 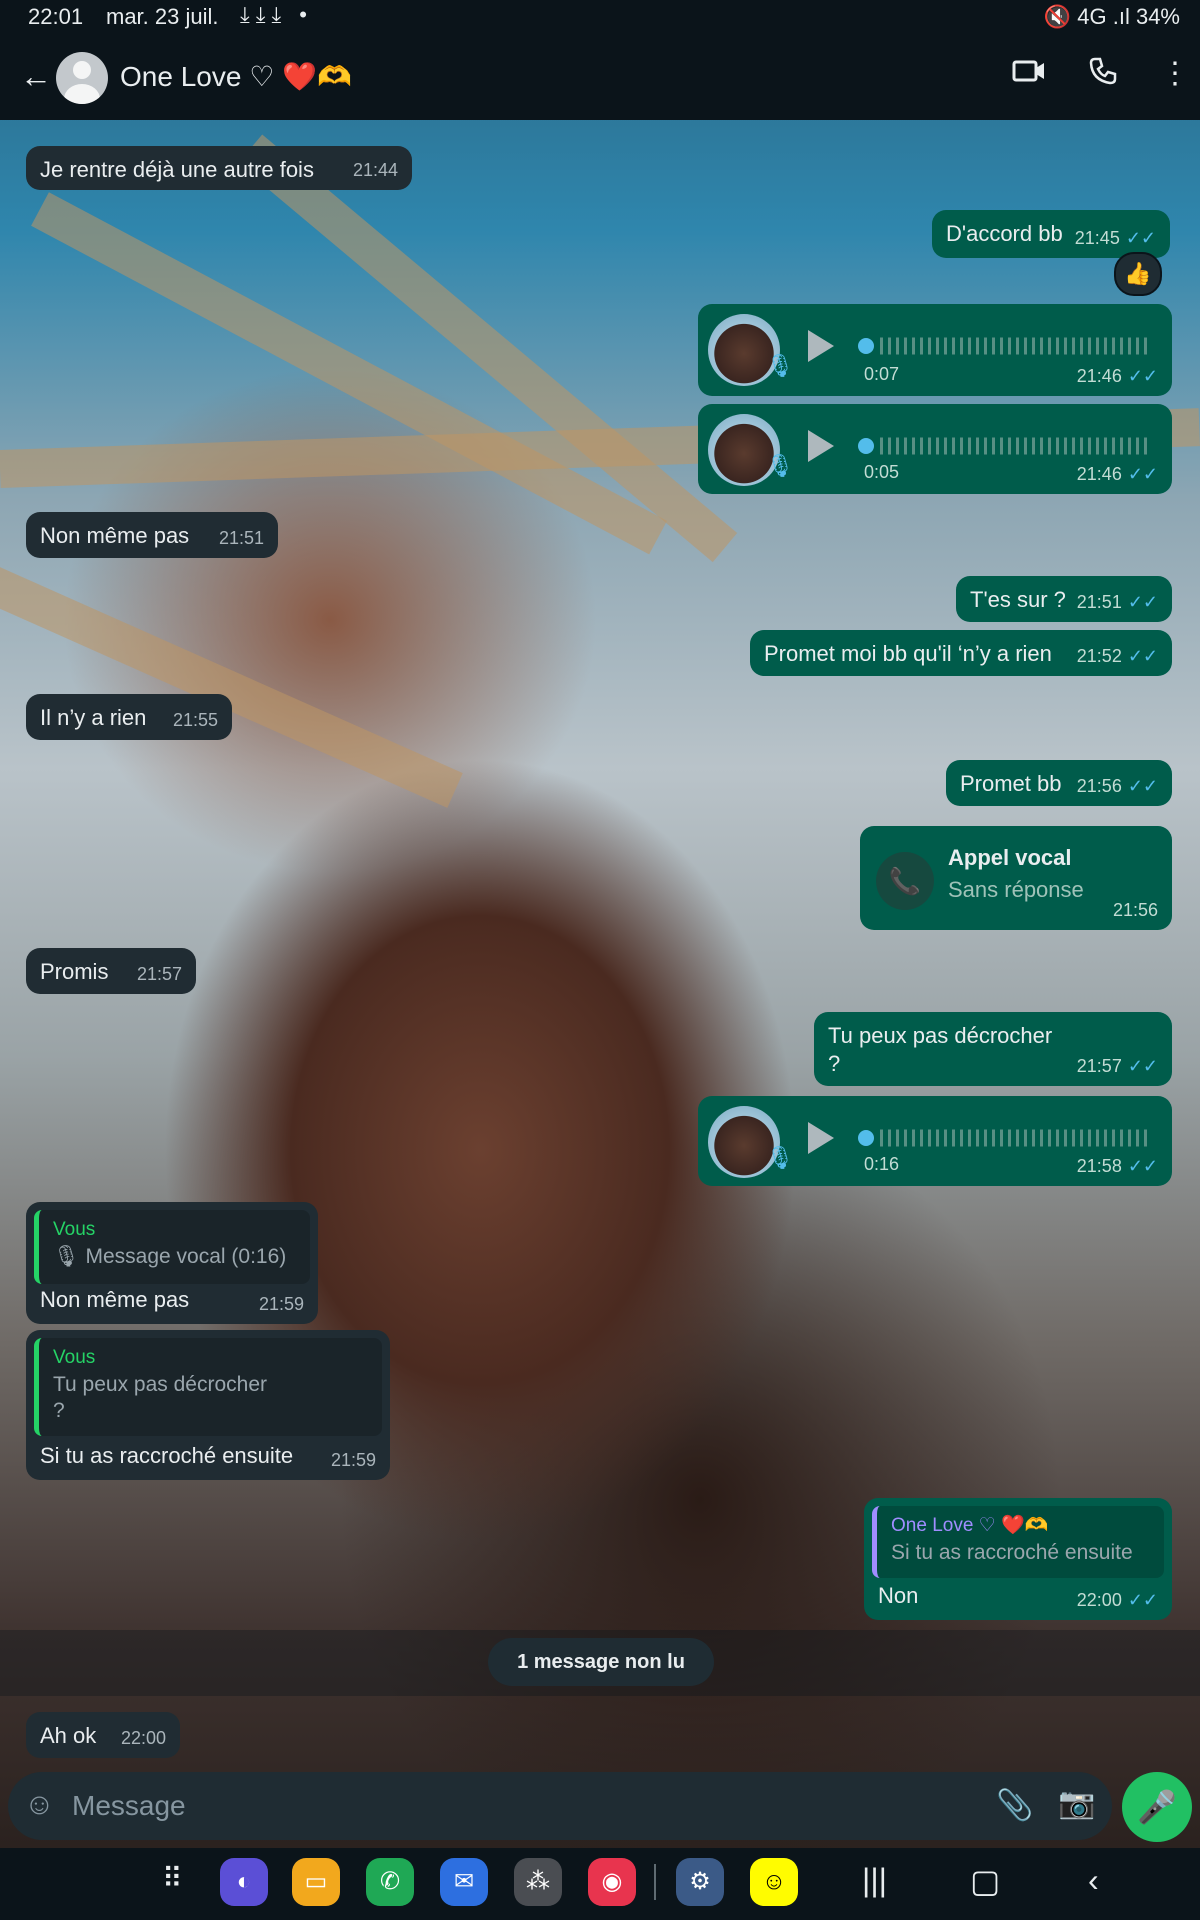 I want to click on message-text: T'es sur ?, so click(x=1018, y=599).